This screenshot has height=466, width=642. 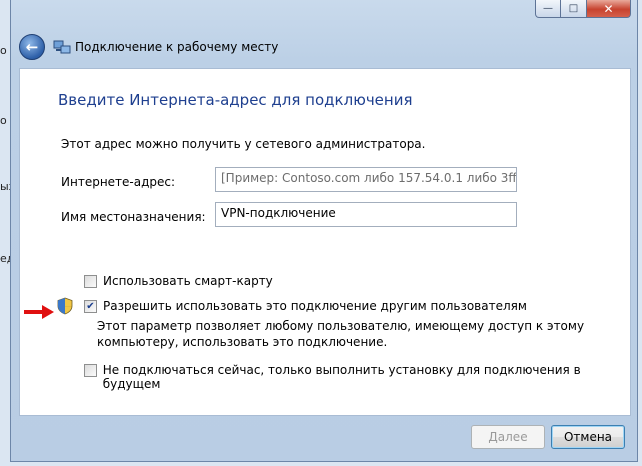 What do you see at coordinates (325, 440) in the screenshot?
I see `wizard-footer: Далее Отмена` at bounding box center [325, 440].